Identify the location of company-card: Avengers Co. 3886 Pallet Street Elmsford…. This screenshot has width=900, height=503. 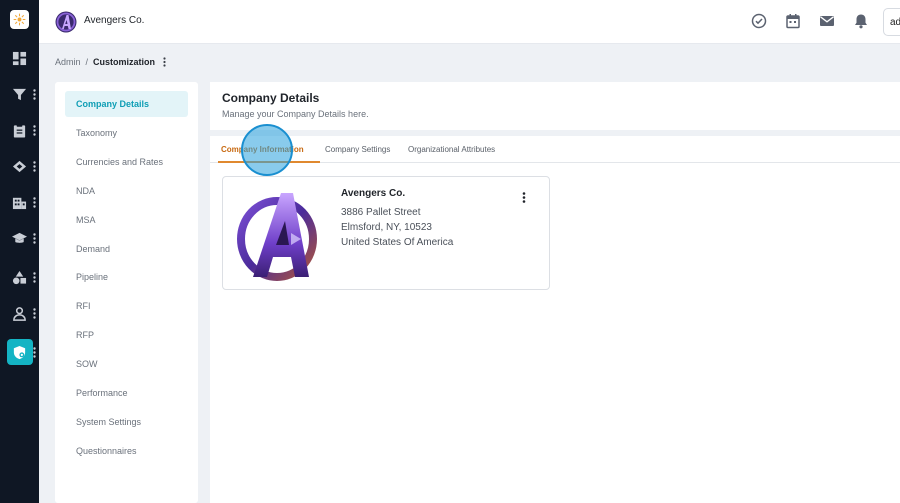
(386, 233).